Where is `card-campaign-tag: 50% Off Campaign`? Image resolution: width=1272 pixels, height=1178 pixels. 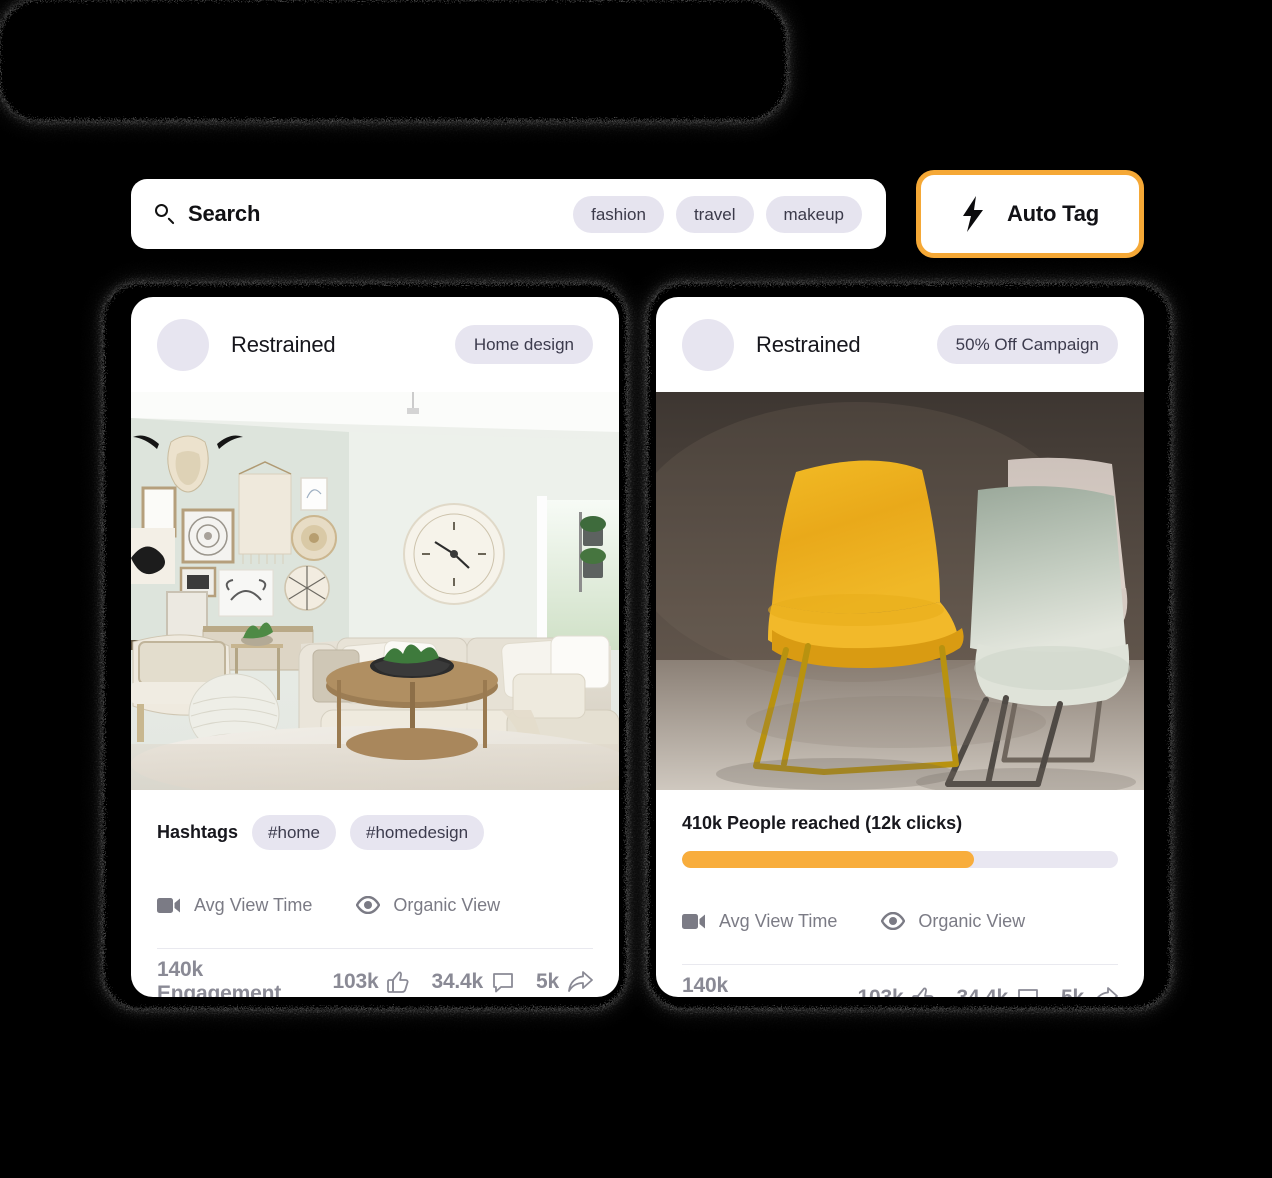 card-campaign-tag: 50% Off Campaign is located at coordinates (1027, 344).